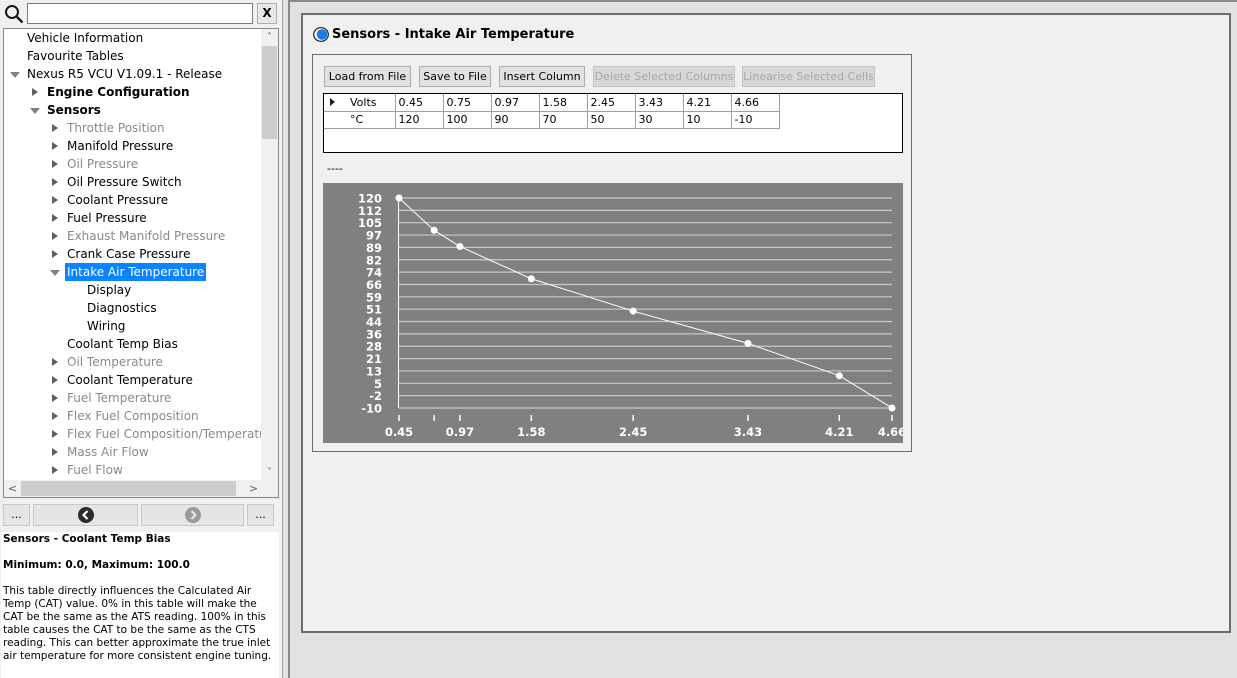 This screenshot has width=1237, height=678. What do you see at coordinates (87, 539) in the screenshot?
I see `description-title: Sensors - Coolant Temp Bias` at bounding box center [87, 539].